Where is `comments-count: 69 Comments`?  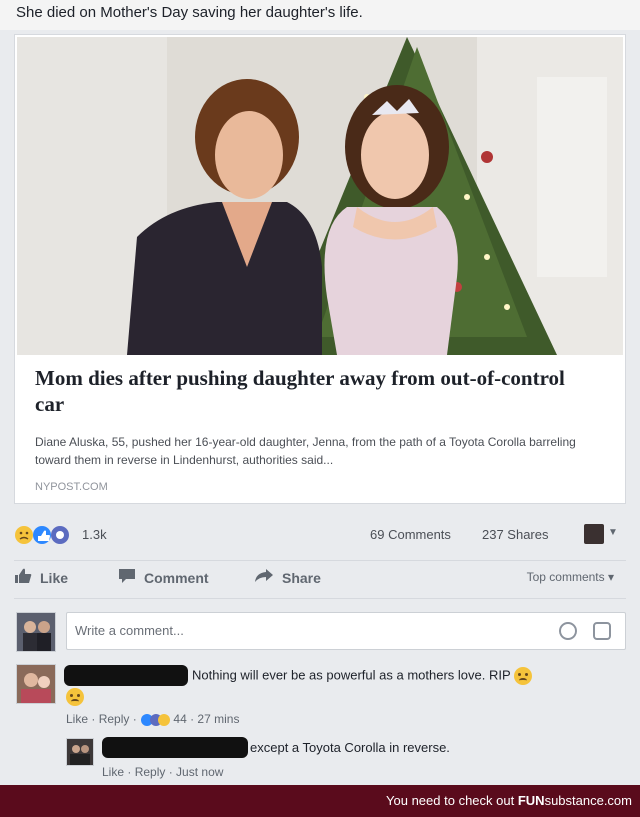
comments-count: 69 Comments is located at coordinates (410, 534).